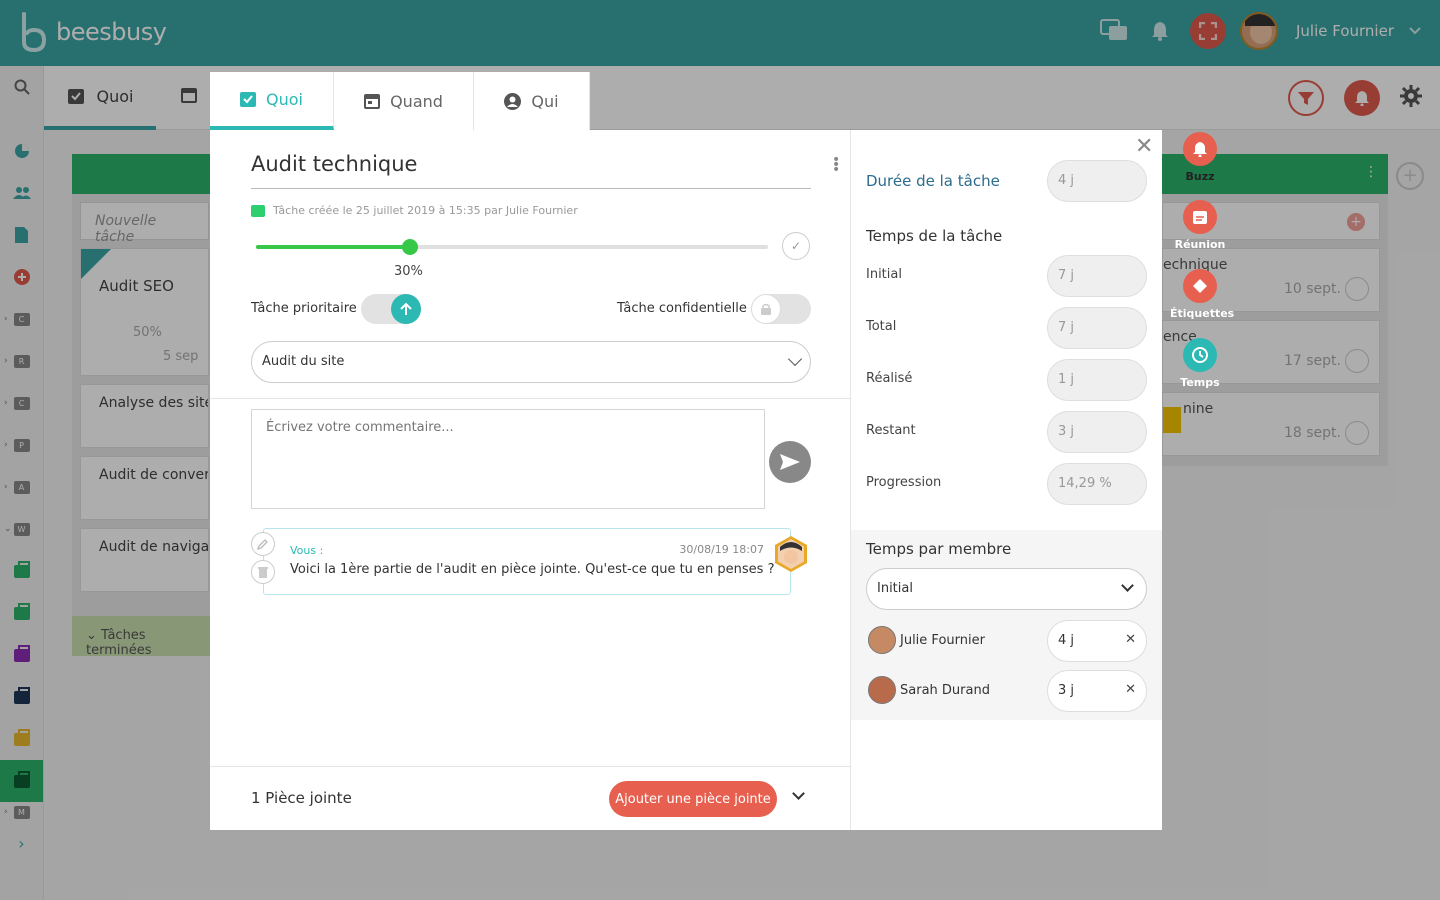 The width and height of the screenshot is (1440, 900). What do you see at coordinates (881, 326) in the screenshot?
I see `time-total-label: Total` at bounding box center [881, 326].